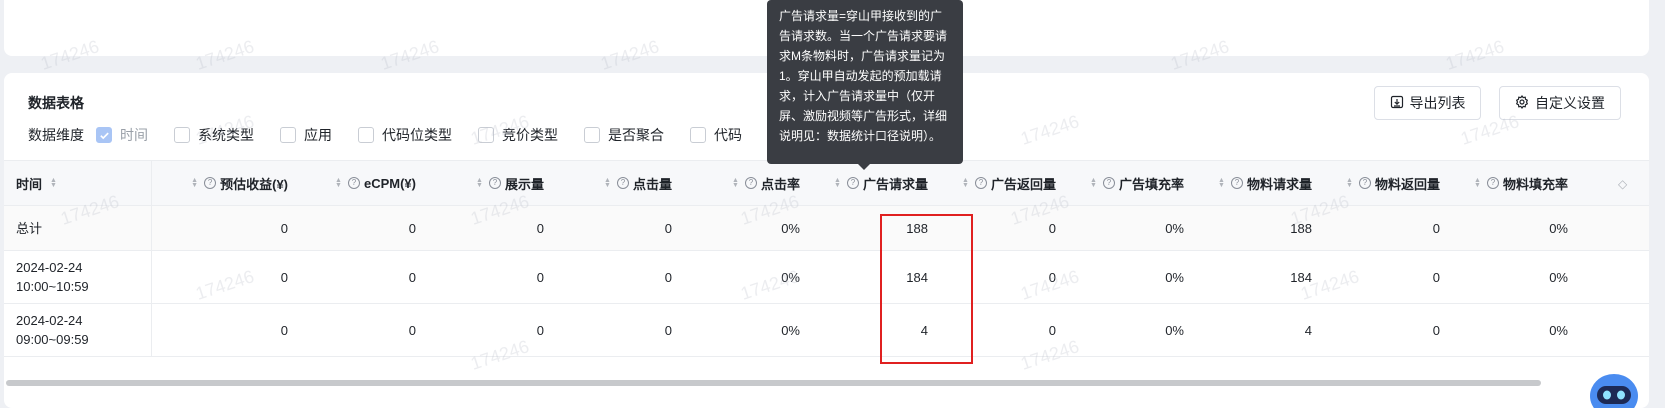 The image size is (1665, 408). What do you see at coordinates (78, 330) in the screenshot?
I see `cell-time: 2024-02-24 09:00~09:59` at bounding box center [78, 330].